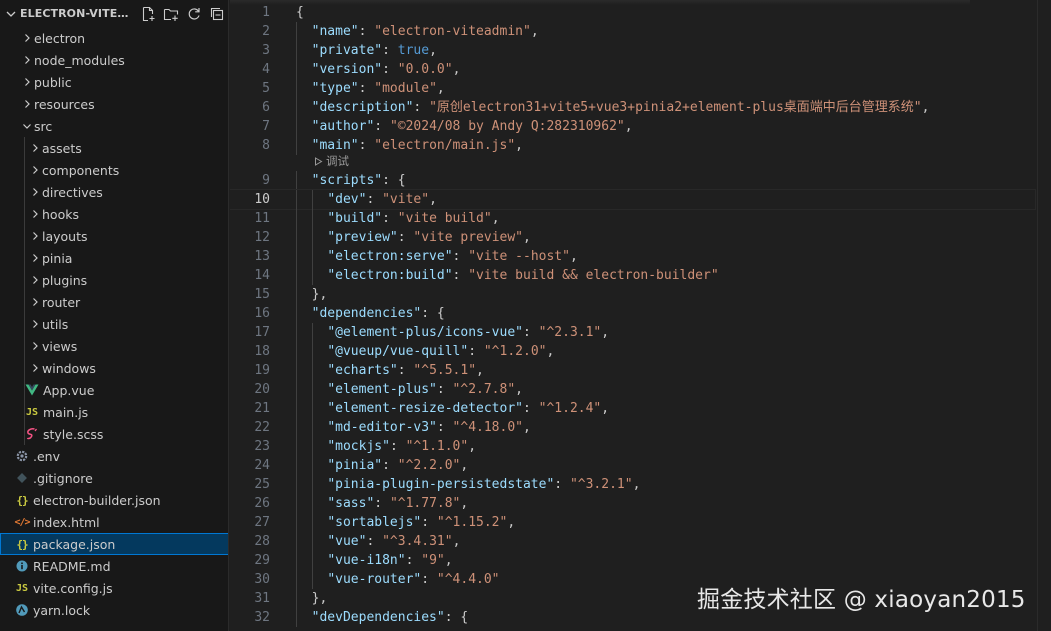  I want to click on new-file-icon, so click(147, 14).